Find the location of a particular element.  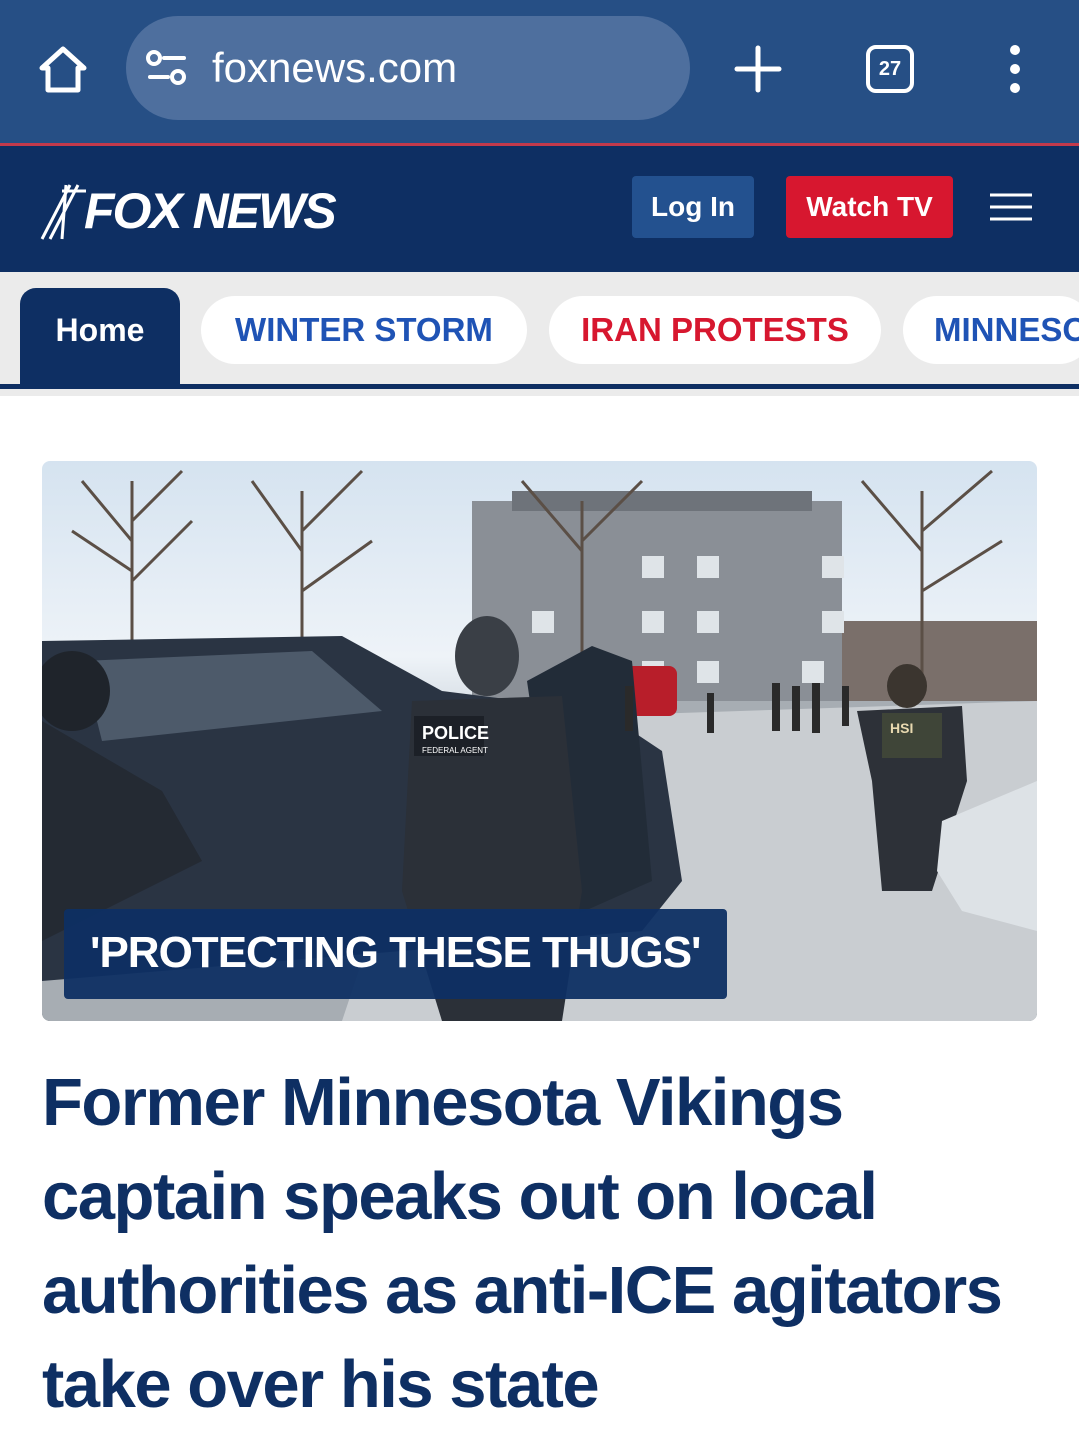

url-text: foxnews.com is located at coordinates (334, 68).